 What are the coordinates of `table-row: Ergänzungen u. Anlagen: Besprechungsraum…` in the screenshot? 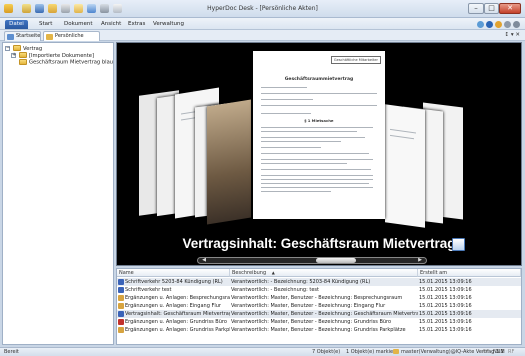 It's located at (319, 298).